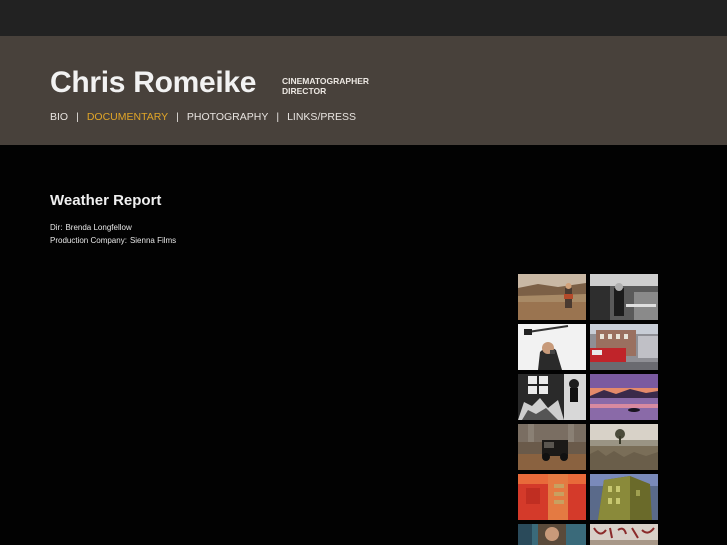 The width and height of the screenshot is (727, 545). I want to click on director-name: Brenda Longfellow, so click(98, 227).